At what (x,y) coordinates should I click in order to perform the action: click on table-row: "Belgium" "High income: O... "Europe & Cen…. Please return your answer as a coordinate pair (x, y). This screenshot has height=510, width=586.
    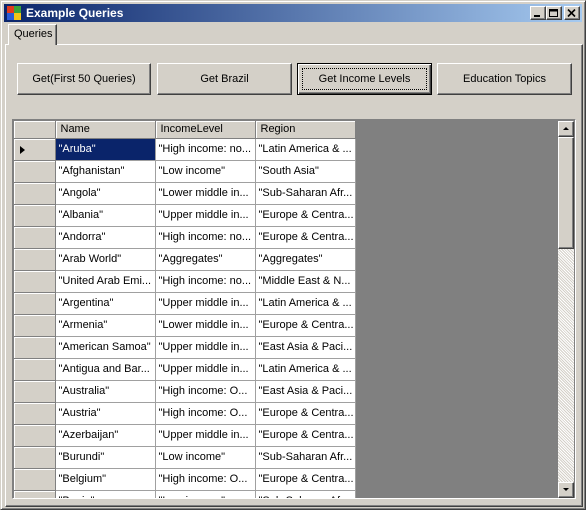
    Looking at the image, I should click on (185, 479).